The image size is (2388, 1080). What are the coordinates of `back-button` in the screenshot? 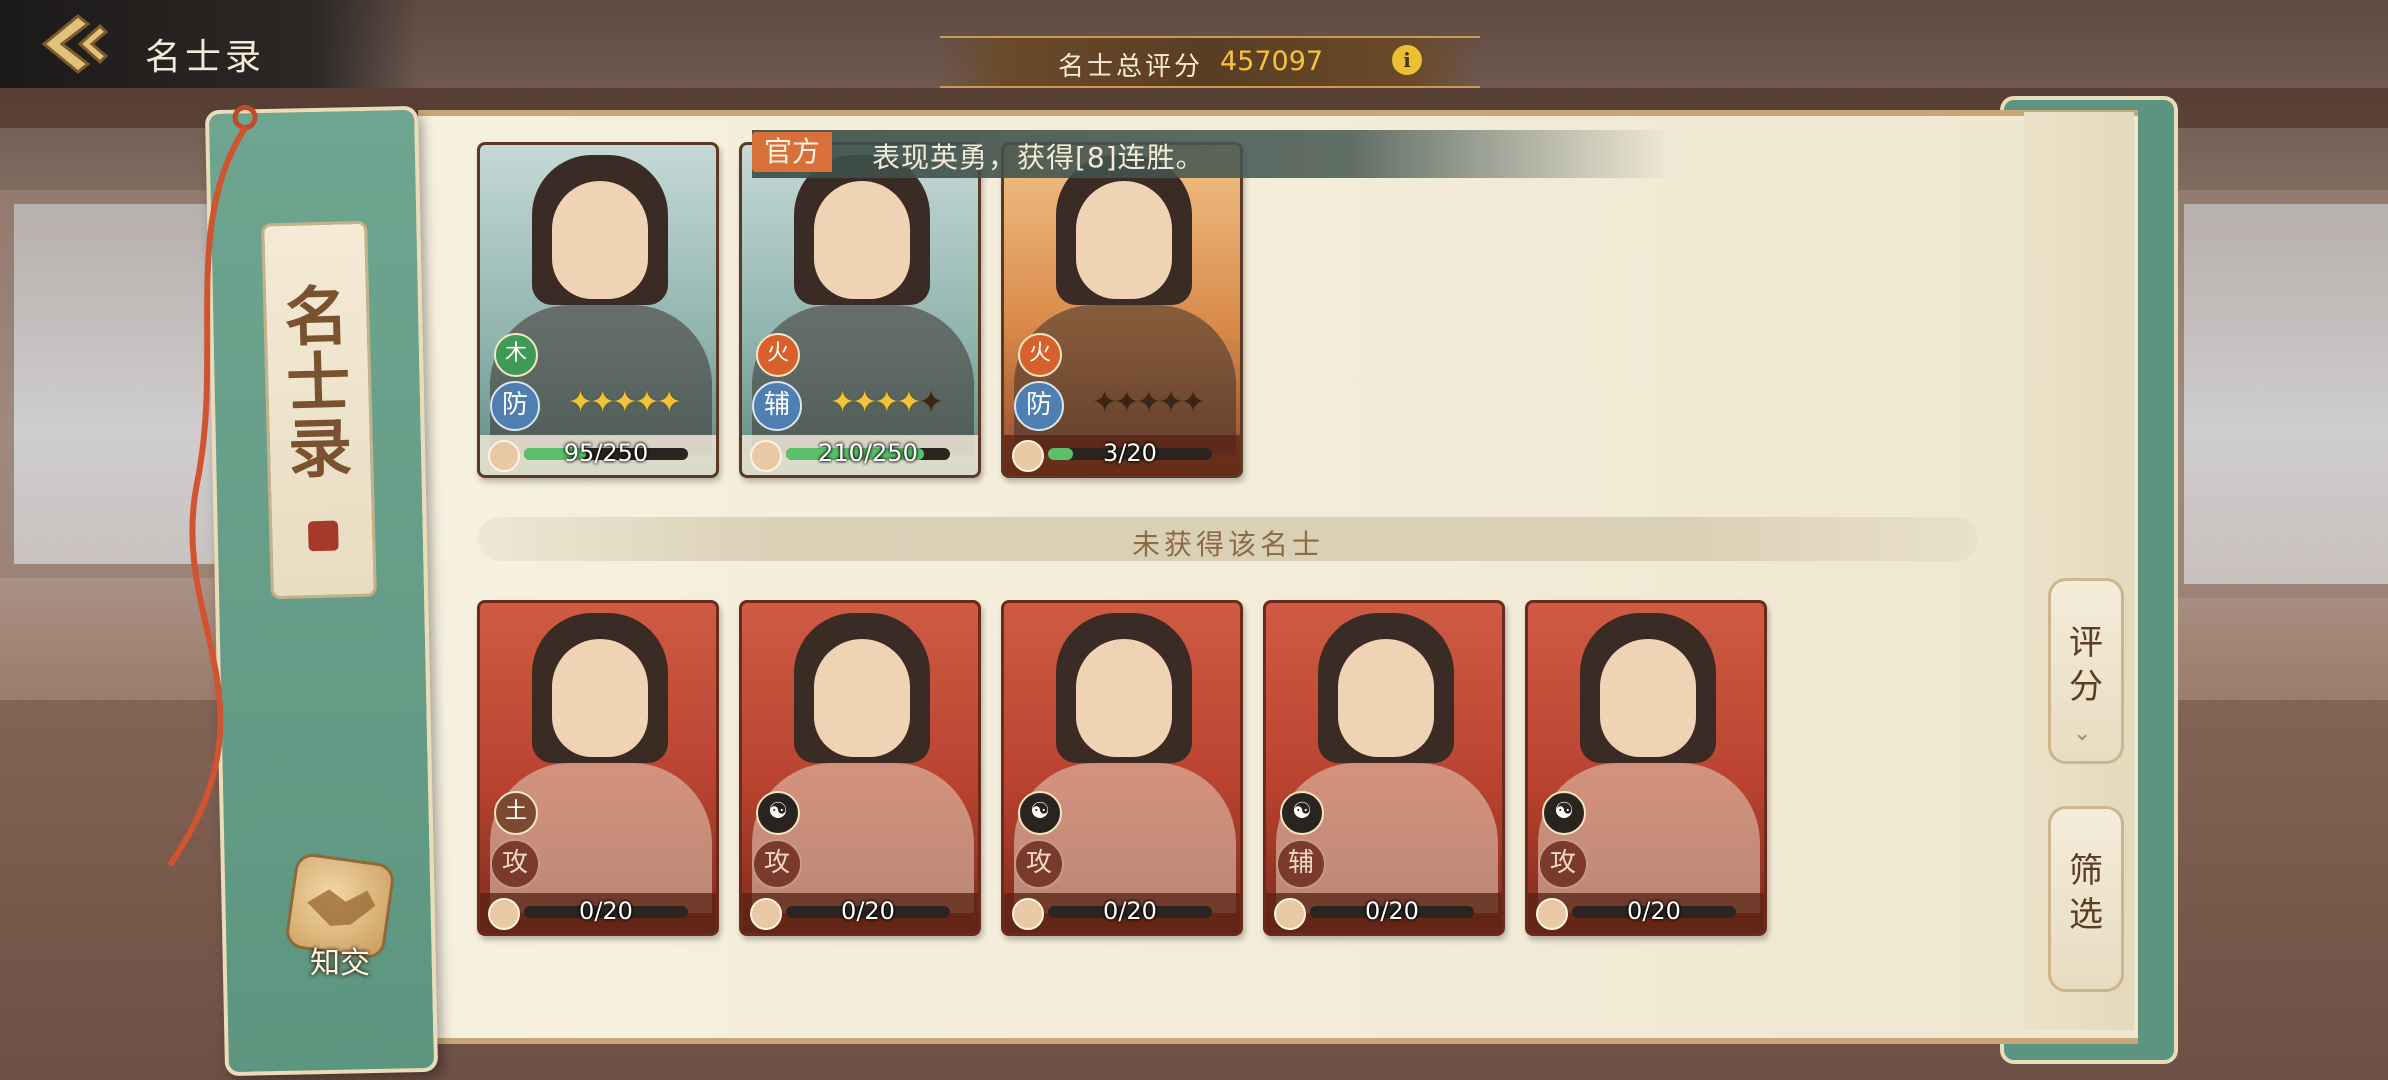 It's located at (70, 44).